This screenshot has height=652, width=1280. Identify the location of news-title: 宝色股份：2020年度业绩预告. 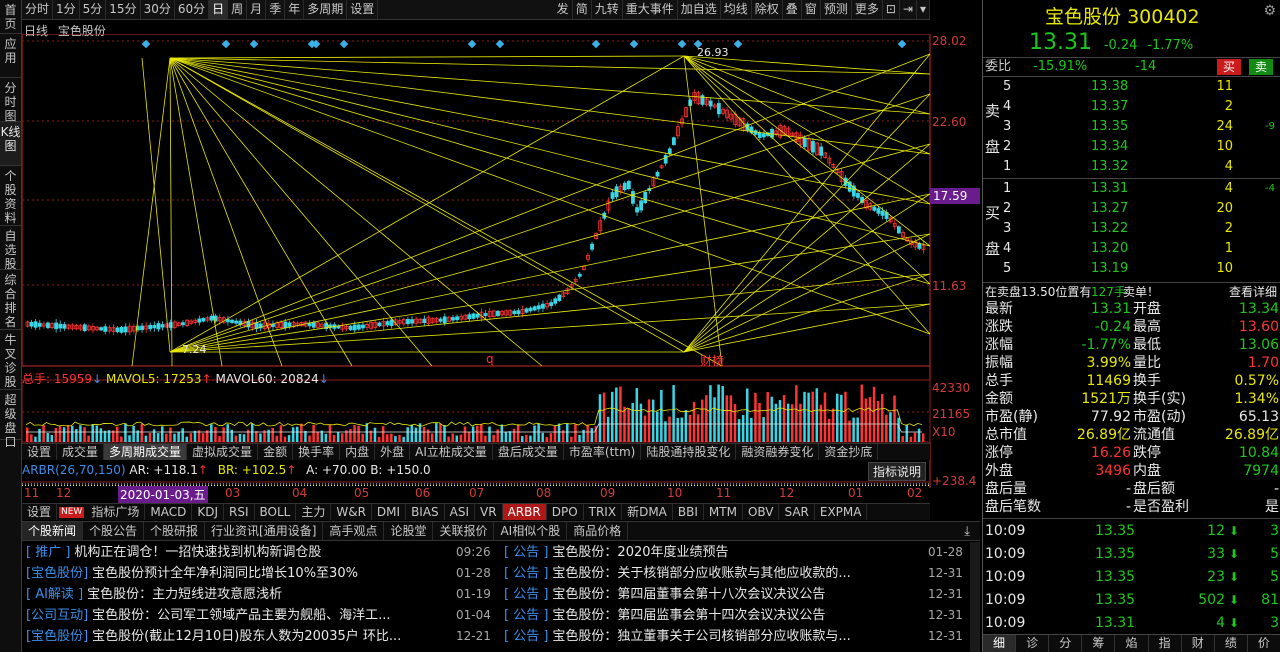
(640, 552).